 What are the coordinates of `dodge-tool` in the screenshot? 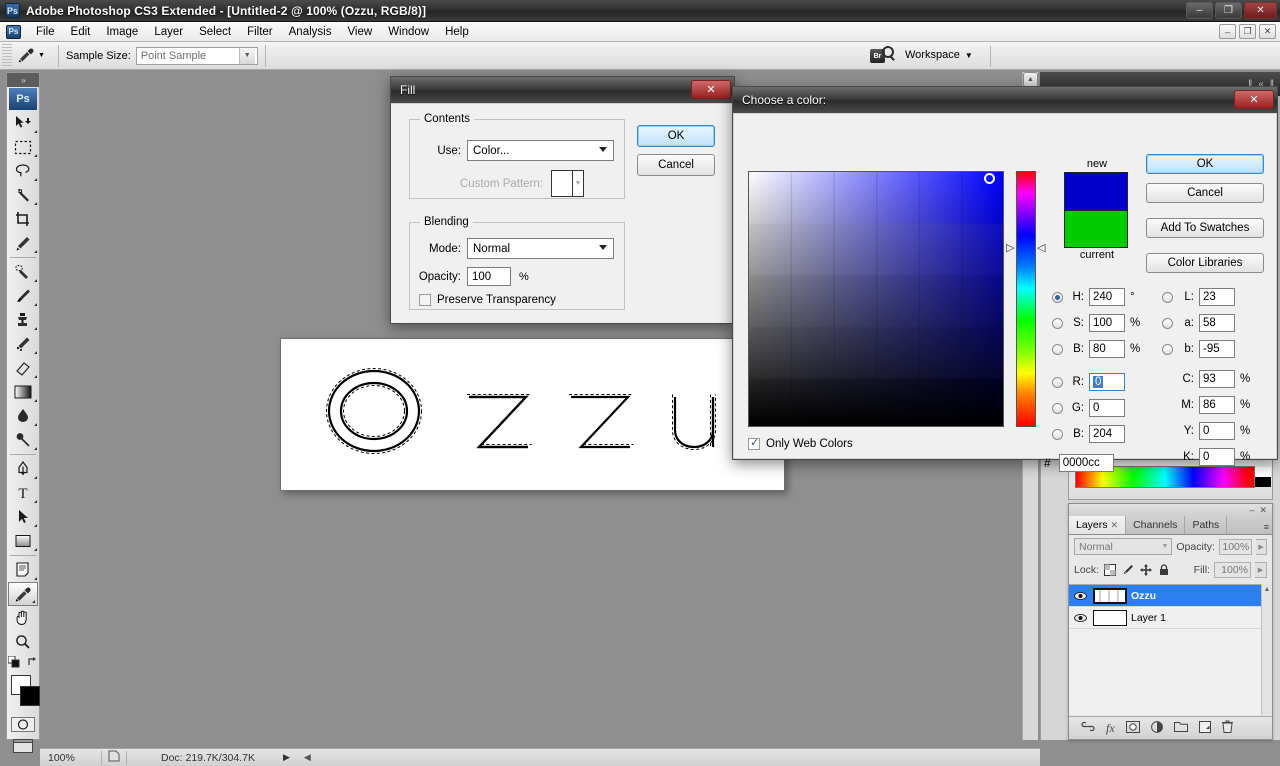 It's located at (23, 440).